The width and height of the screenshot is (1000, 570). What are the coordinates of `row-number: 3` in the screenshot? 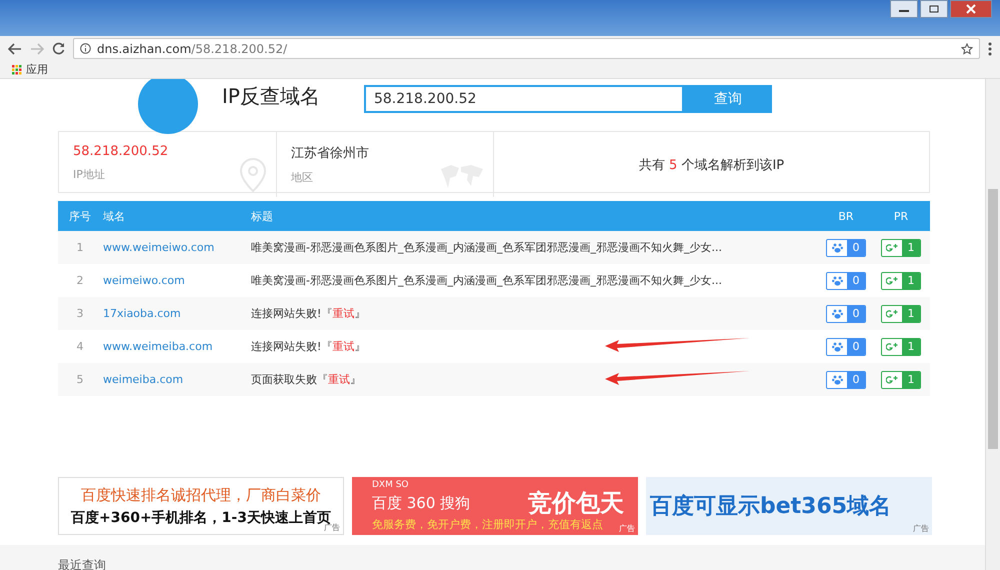 It's located at (80, 313).